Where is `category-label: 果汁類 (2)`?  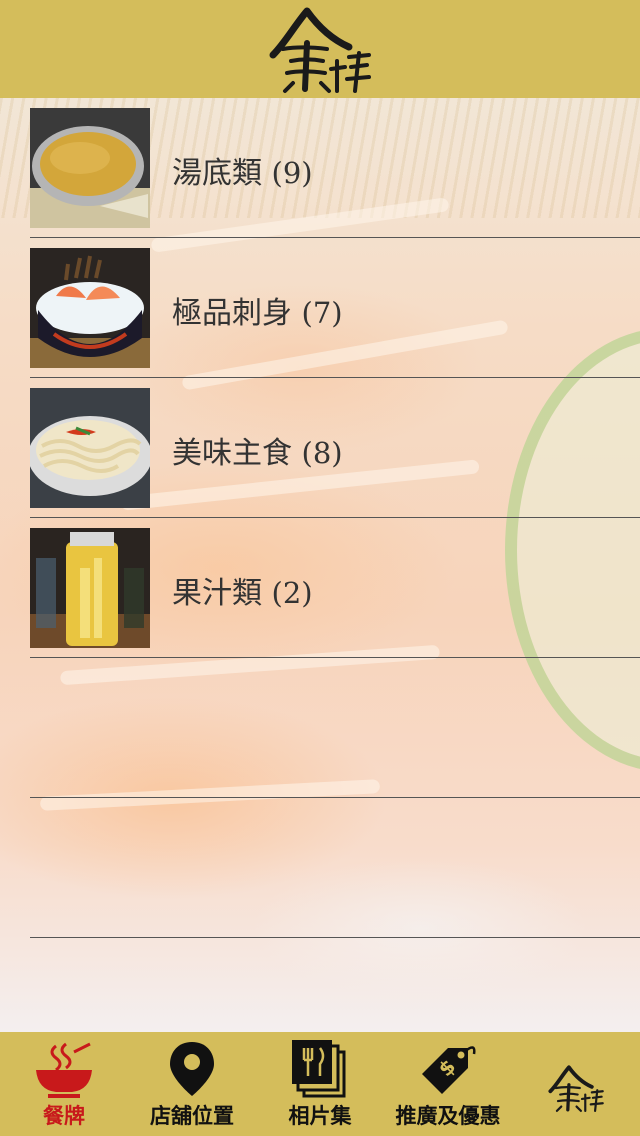
category-label: 果汁類 (2) is located at coordinates (242, 593).